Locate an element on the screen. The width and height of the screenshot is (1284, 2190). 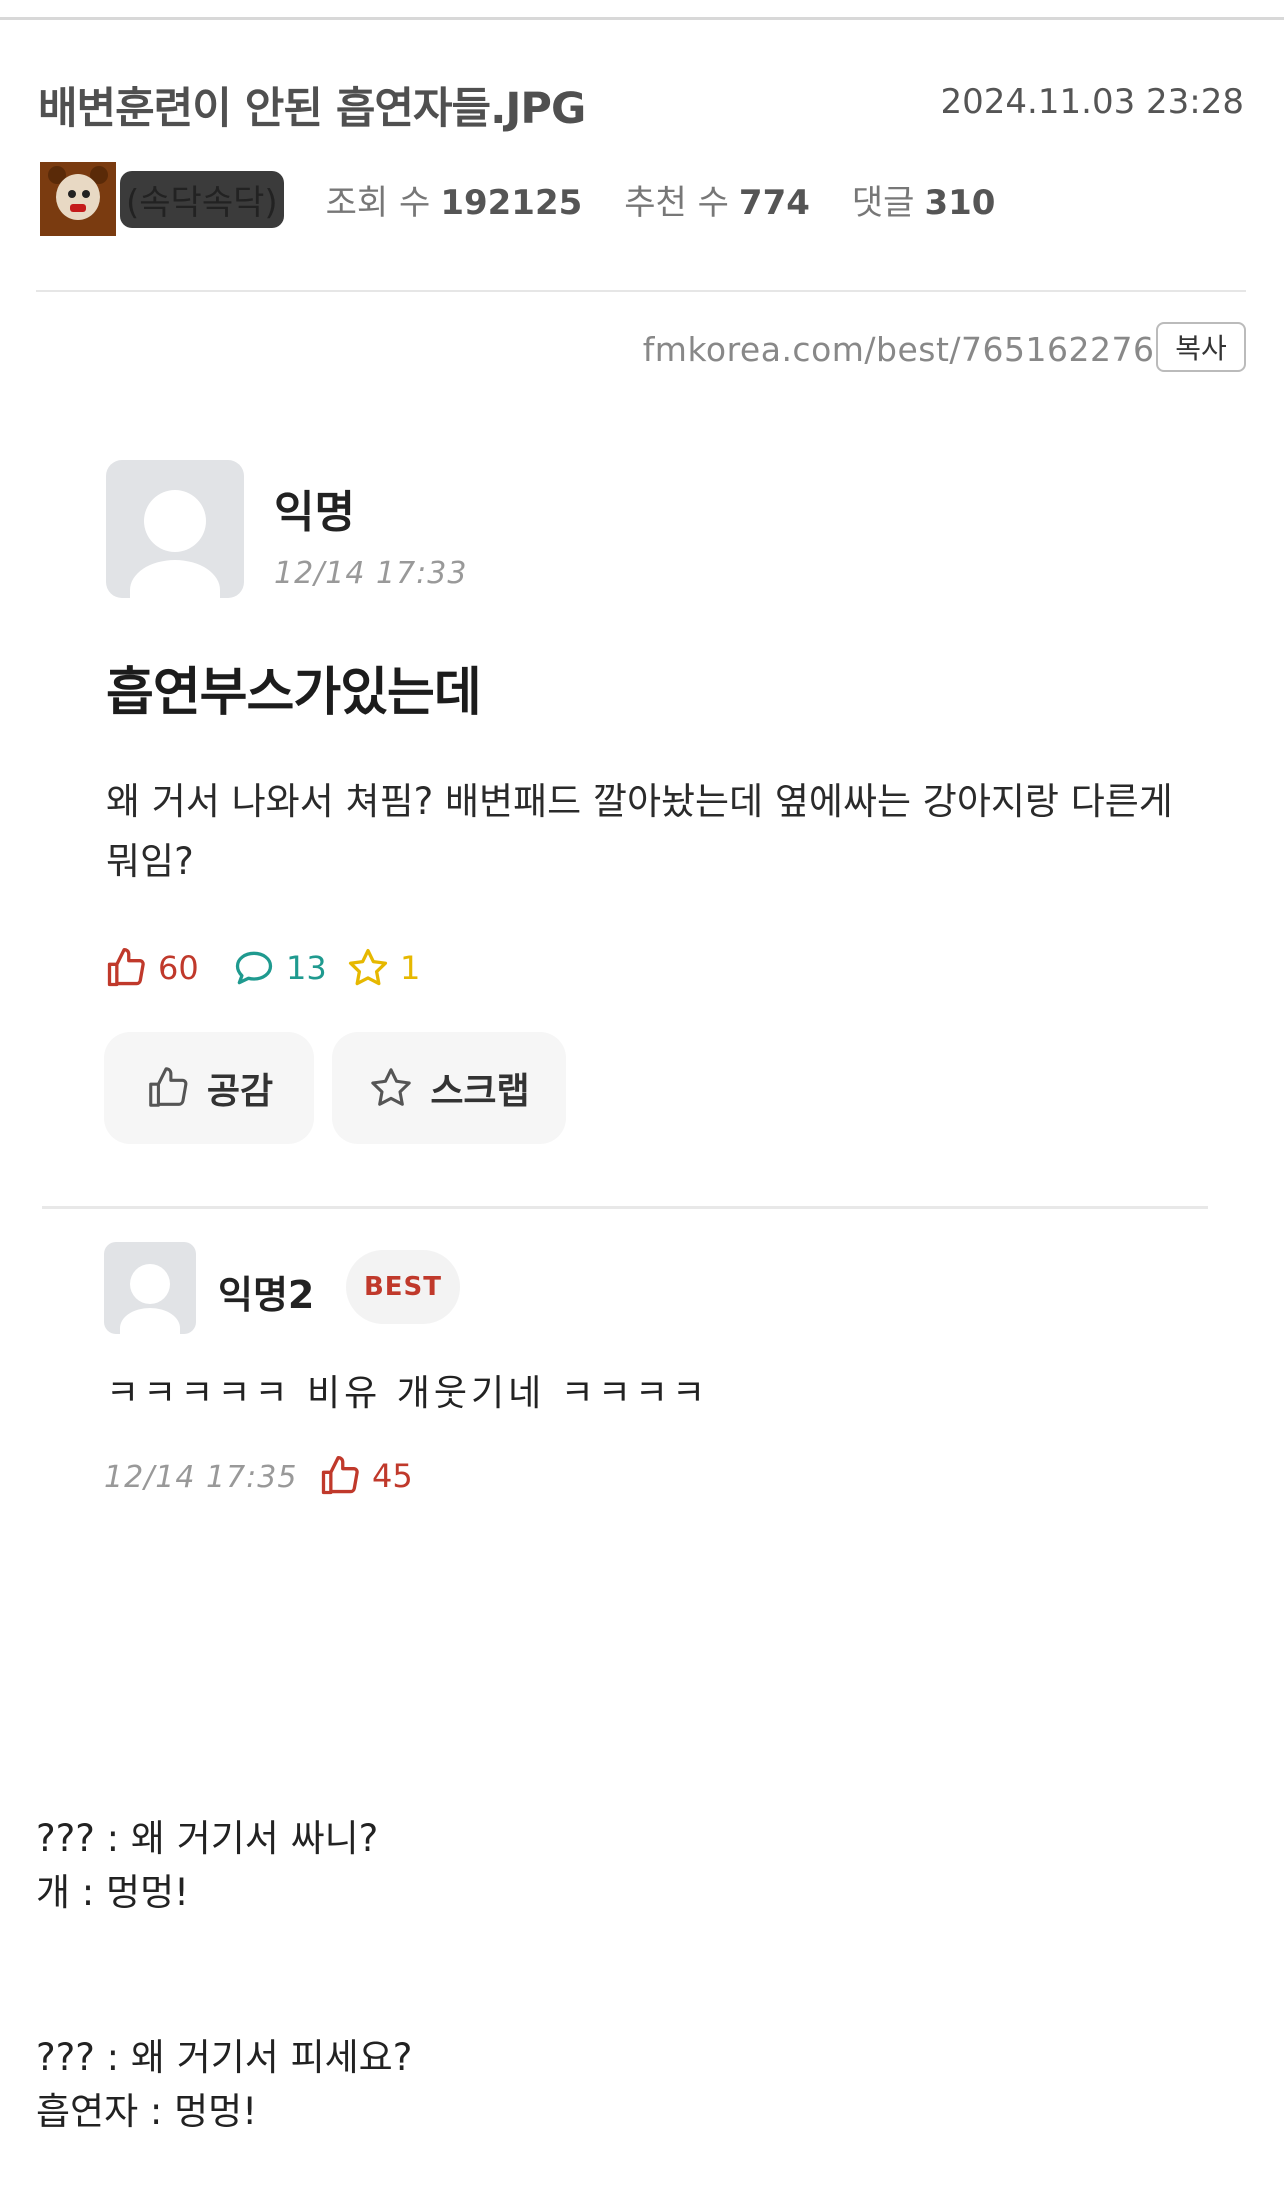
comment-body: 왜 거서 나와서 쳐핌? 배변패드 깔아놨는데 옆에싸는 강아지랑 다른게뭐임? is located at coordinates (639, 831).